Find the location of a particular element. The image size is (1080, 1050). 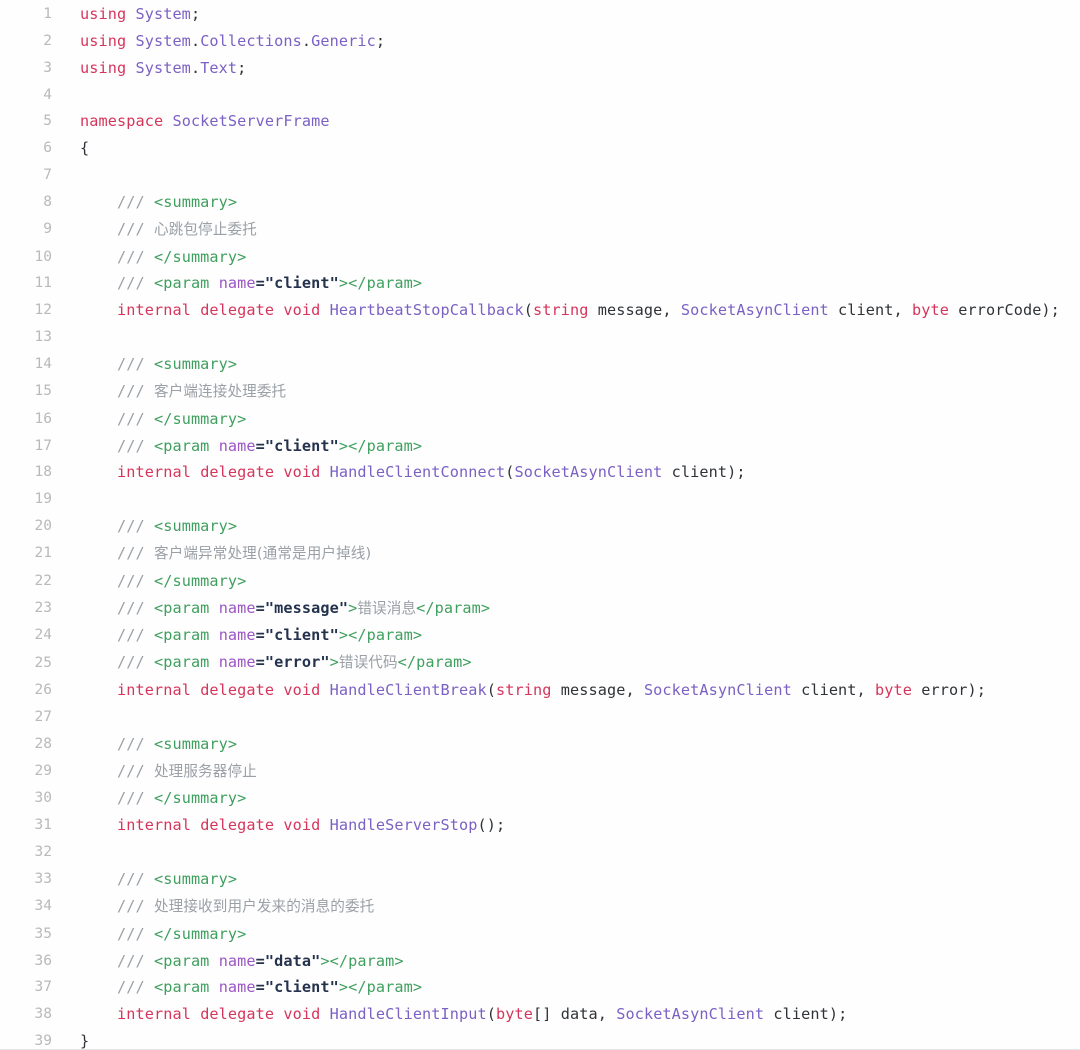

code-line: 4 is located at coordinates (540, 95).